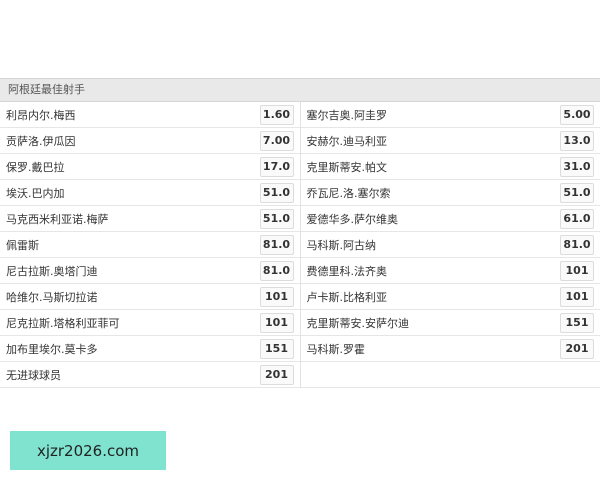  I want to click on odds-row: 费德里科.法齐奥 101, so click(450, 271).